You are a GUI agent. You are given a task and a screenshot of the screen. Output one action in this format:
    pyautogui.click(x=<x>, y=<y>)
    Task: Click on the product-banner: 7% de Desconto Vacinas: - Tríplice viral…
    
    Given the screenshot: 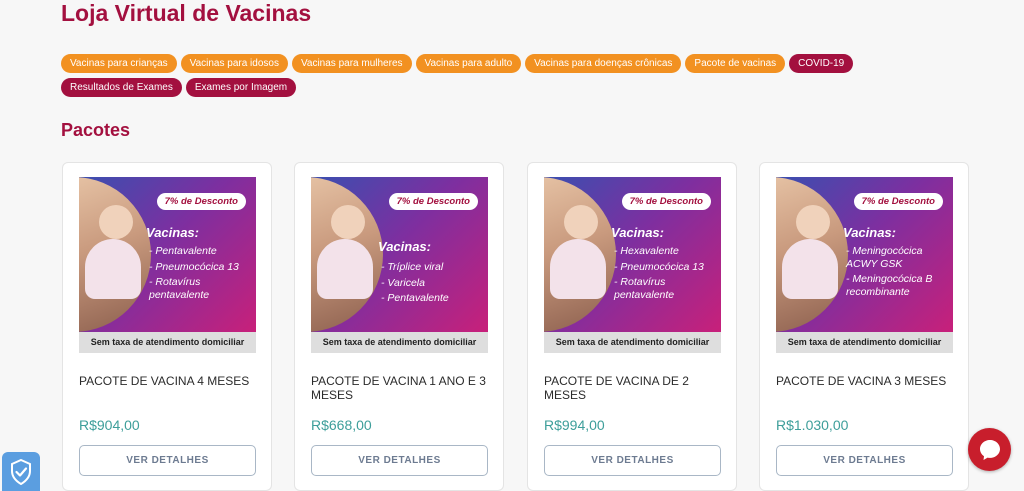 What is the action you would take?
    pyautogui.click(x=399, y=254)
    